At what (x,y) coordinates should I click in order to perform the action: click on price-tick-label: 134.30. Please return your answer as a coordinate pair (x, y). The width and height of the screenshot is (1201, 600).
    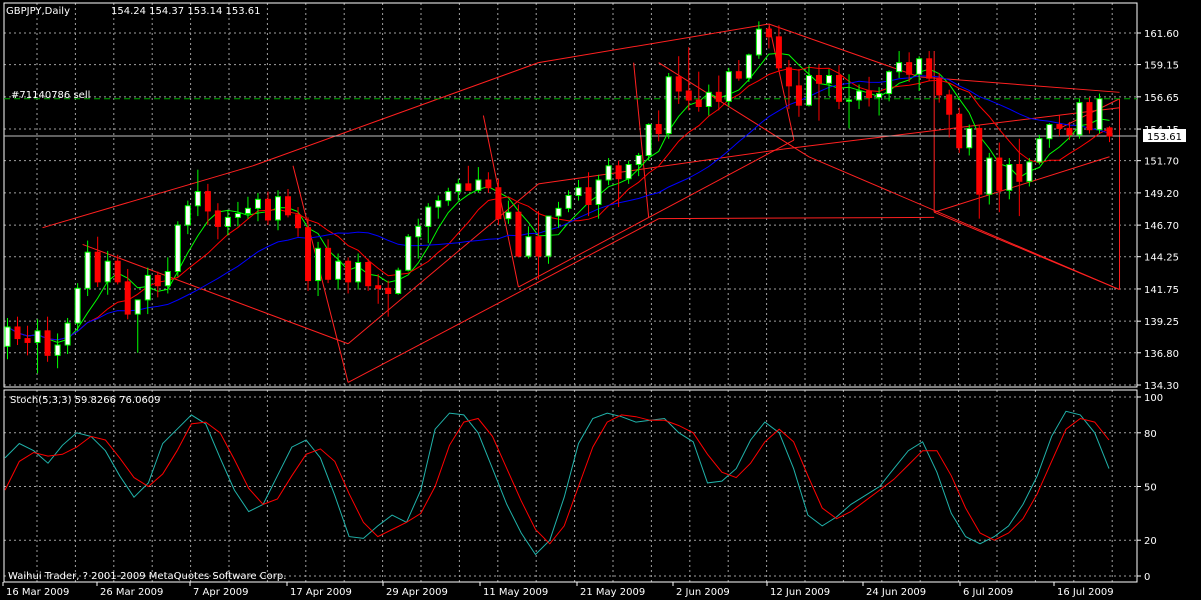
    Looking at the image, I should click on (1161, 386).